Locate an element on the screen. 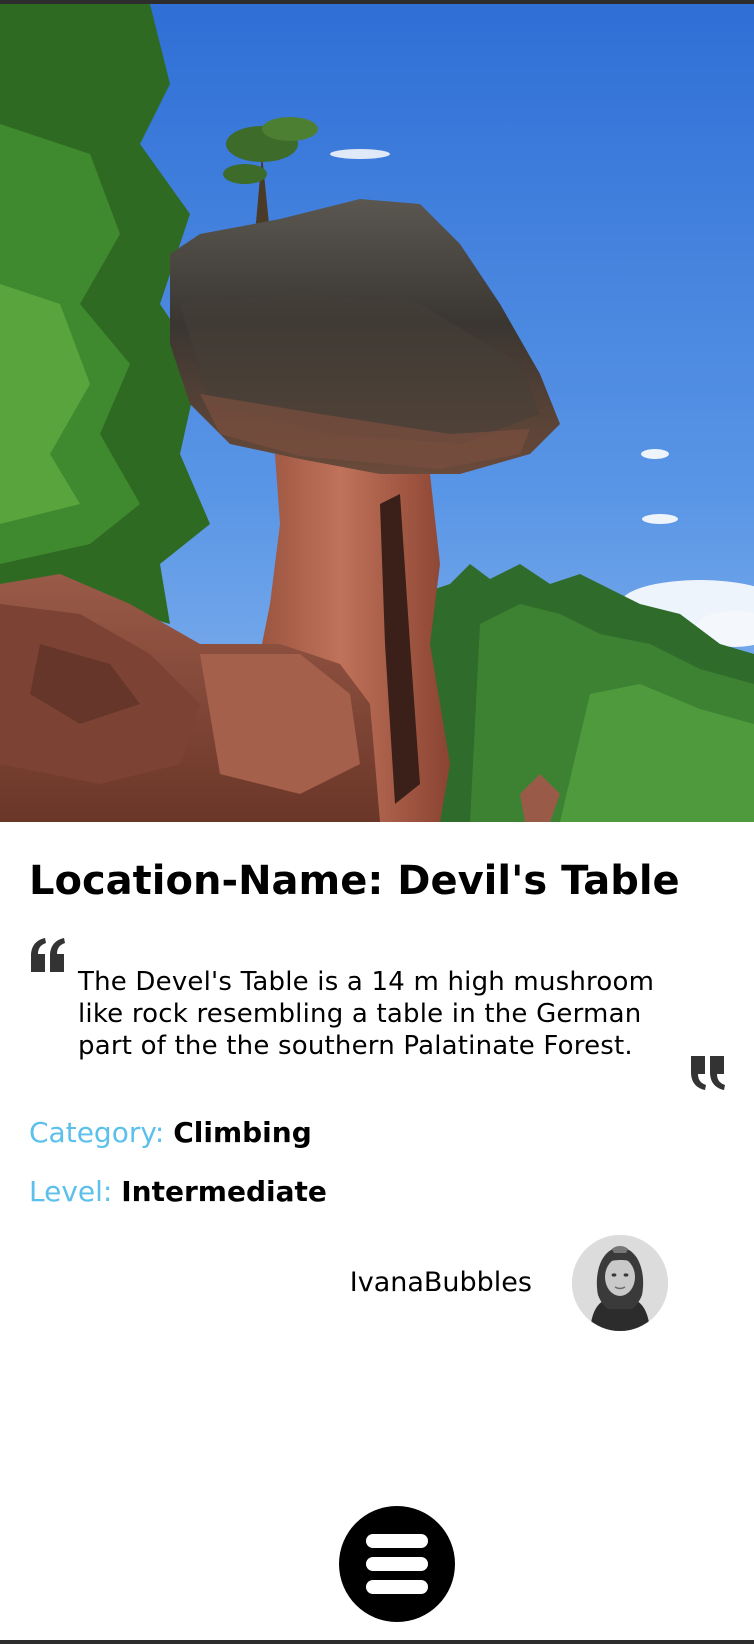 Image resolution: width=754 pixels, height=1644 pixels. category-label: Category: is located at coordinates (97, 1132).